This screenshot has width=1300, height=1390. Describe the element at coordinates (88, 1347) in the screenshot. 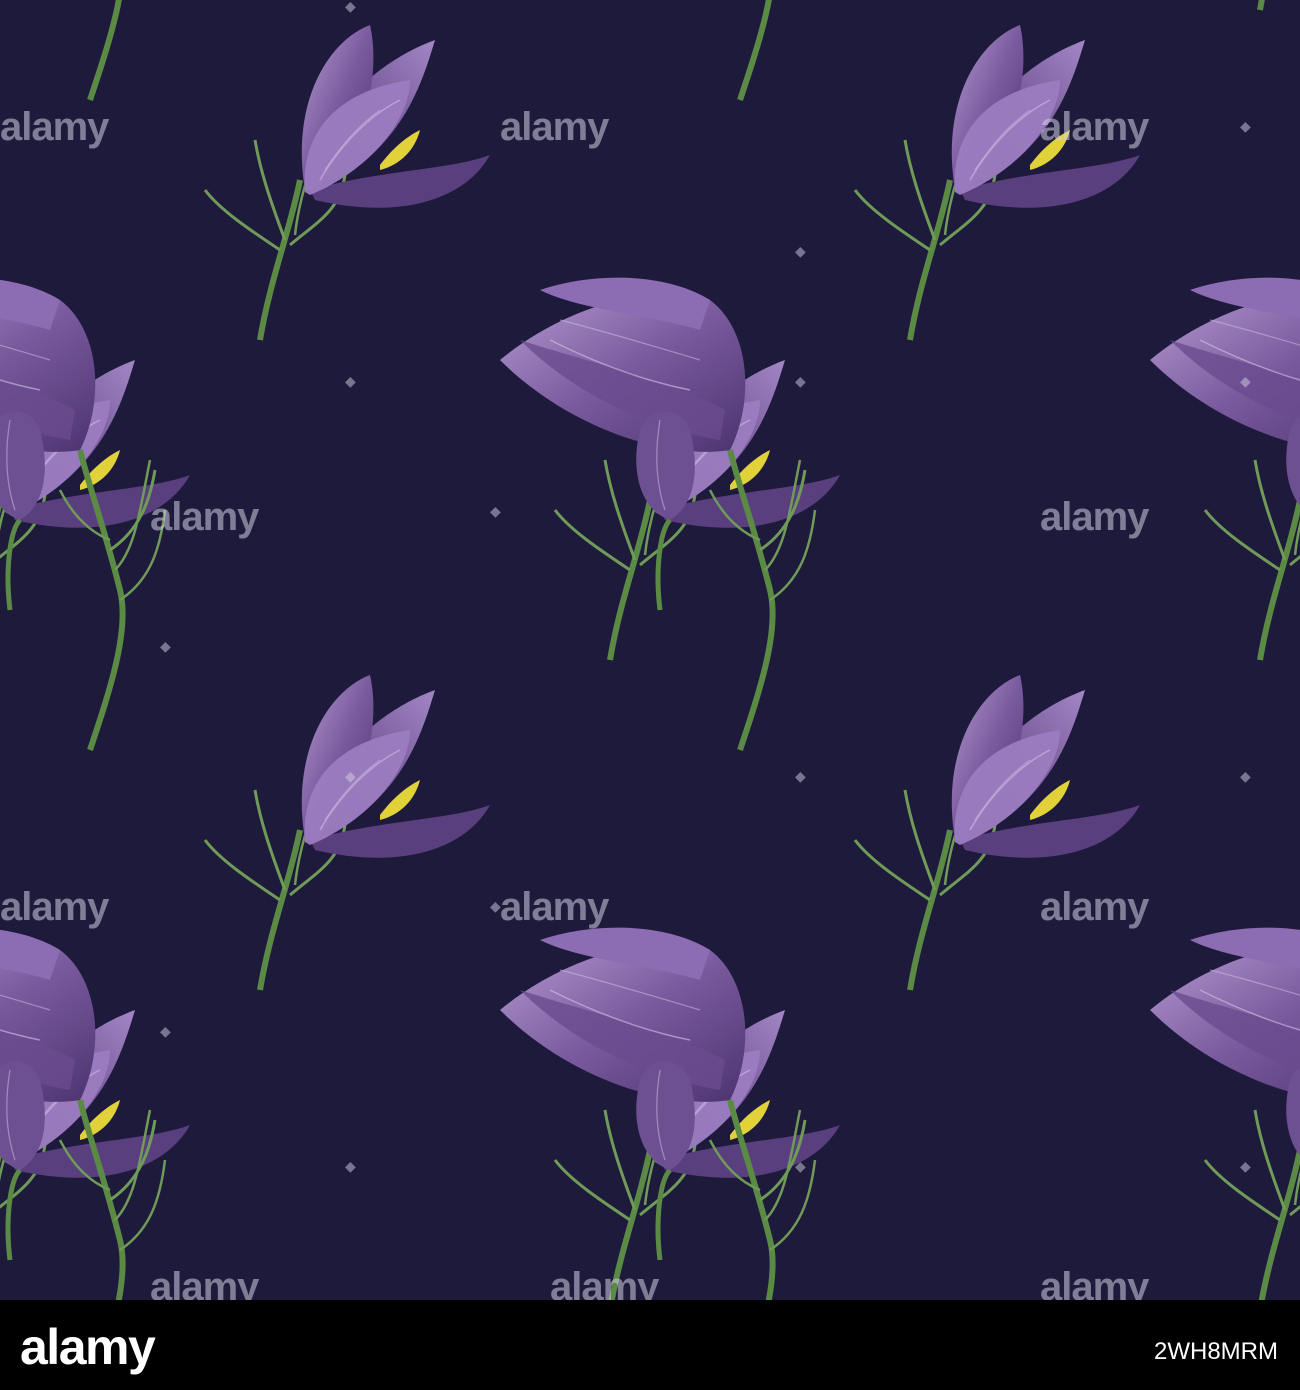

I see `alamy-logo: alamy` at that location.